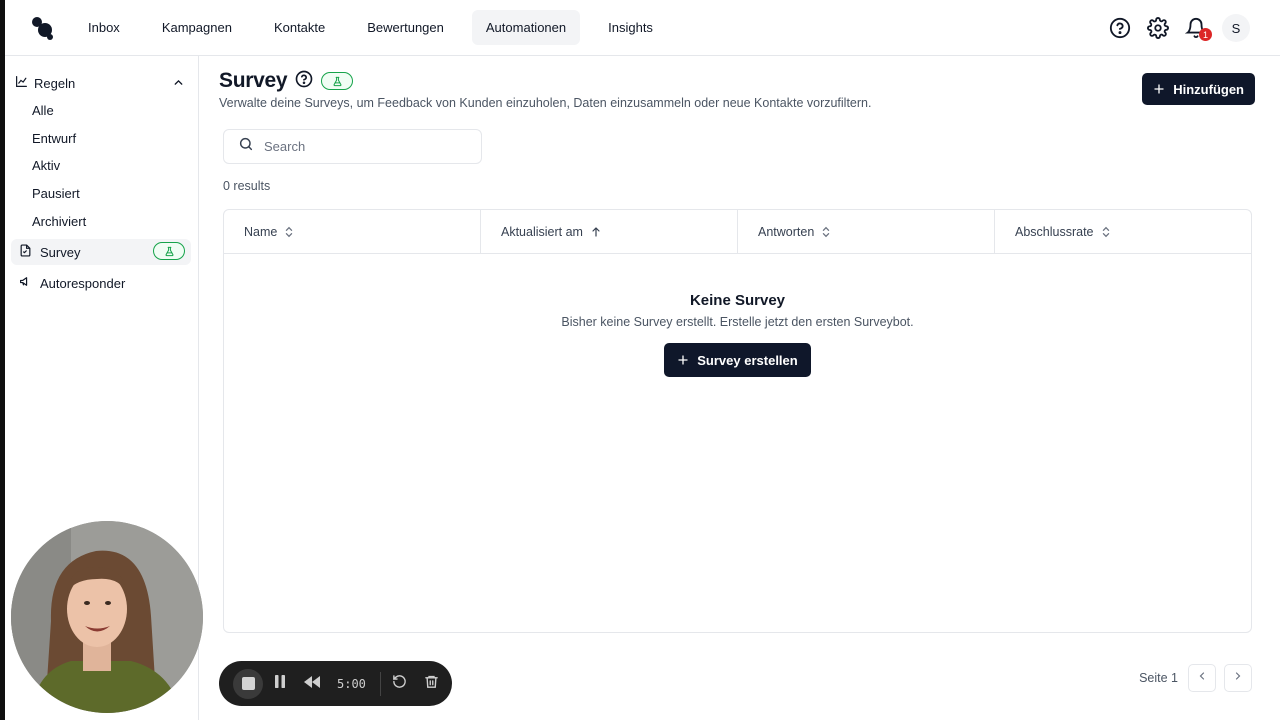 This screenshot has width=1280, height=720. Describe the element at coordinates (101, 252) in the screenshot. I see `sidebar-item-survey: Survey` at that location.